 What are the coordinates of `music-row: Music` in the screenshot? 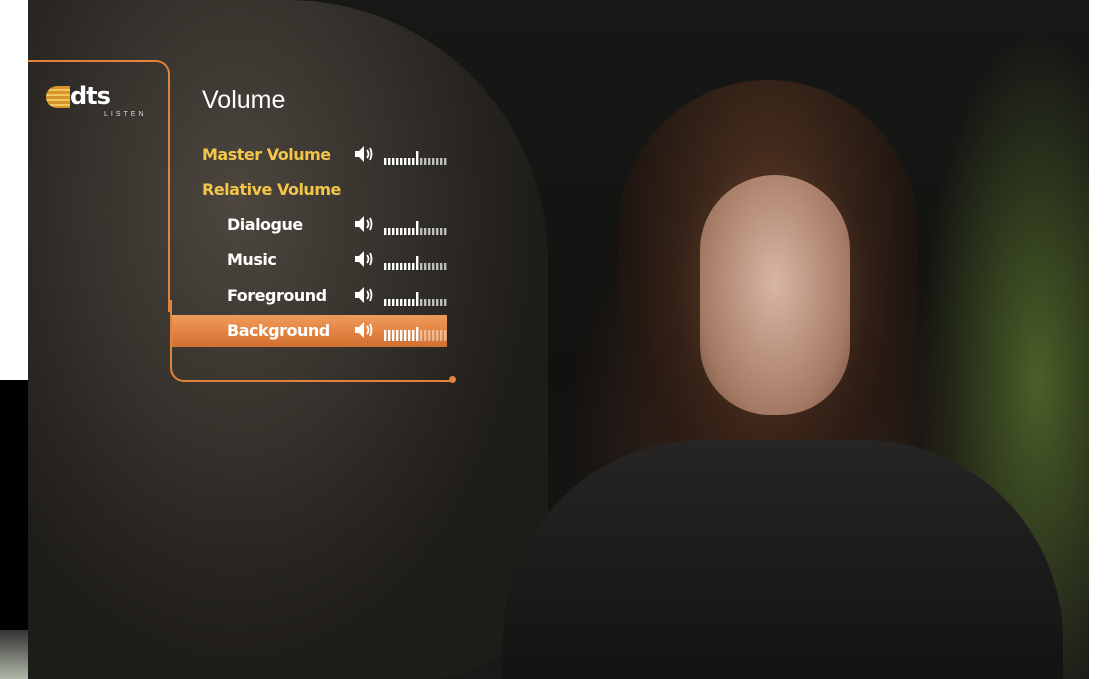 It's located at (309, 260).